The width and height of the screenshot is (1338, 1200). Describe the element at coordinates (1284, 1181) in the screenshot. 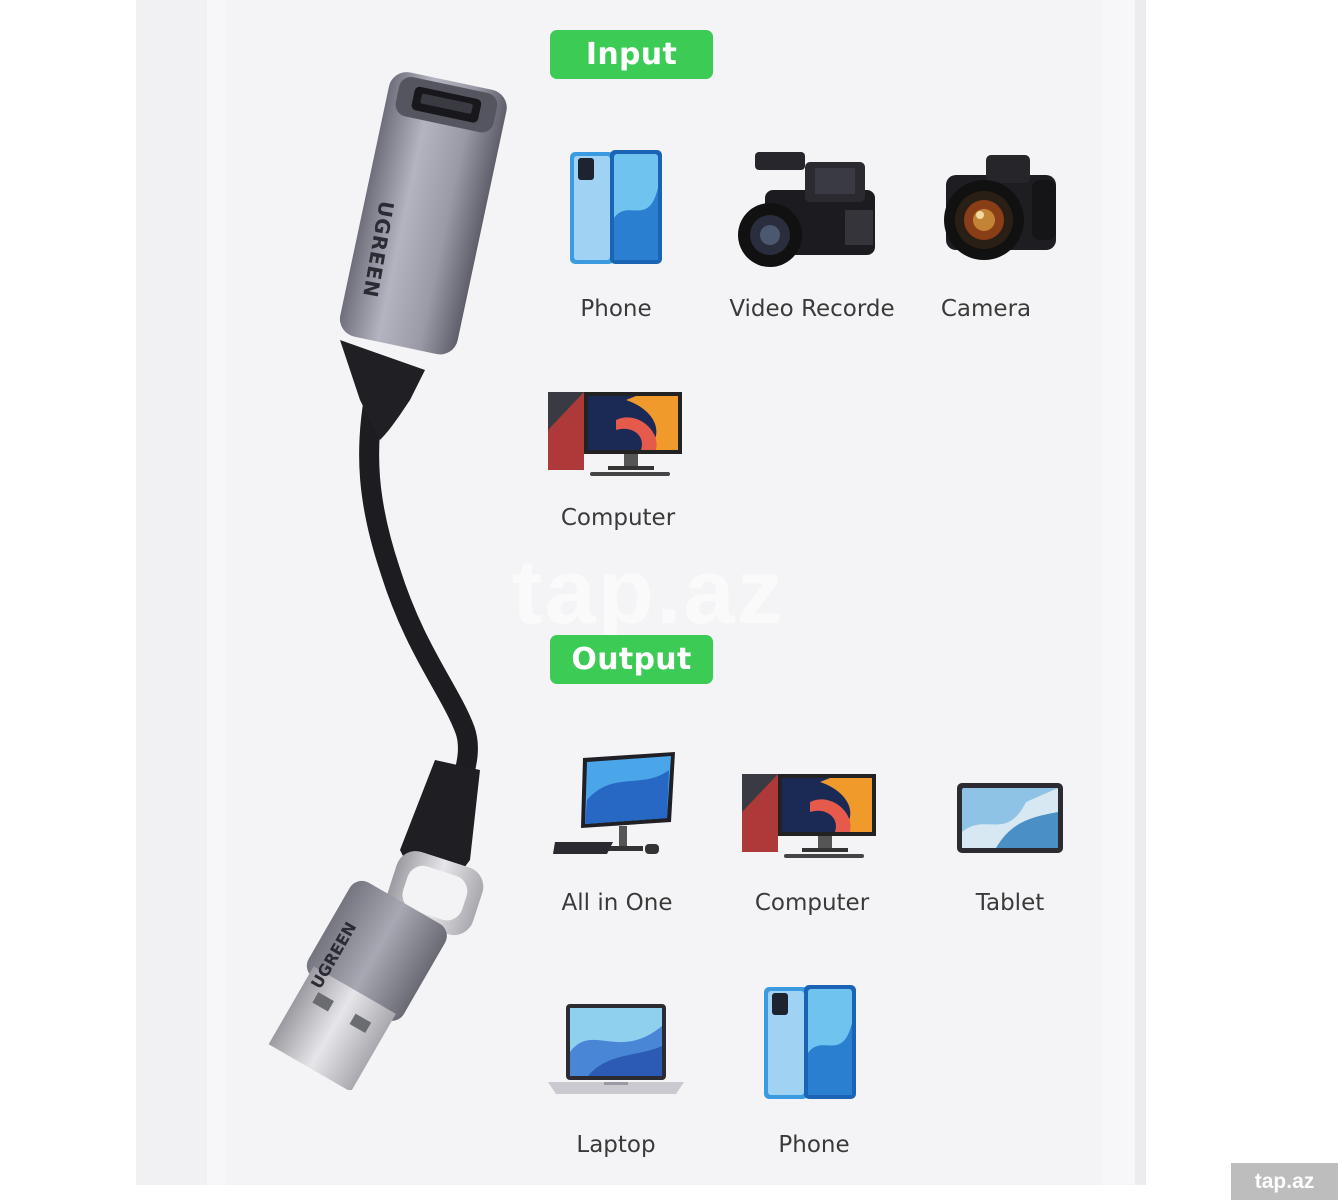

I see `site-badge: tap.az` at that location.